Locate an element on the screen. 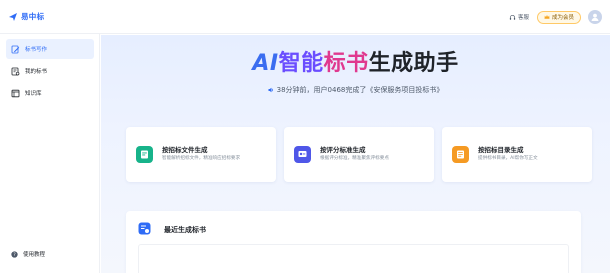  card-desc: 智能解析招标文件，精准响应招标要求 is located at coordinates (201, 158).